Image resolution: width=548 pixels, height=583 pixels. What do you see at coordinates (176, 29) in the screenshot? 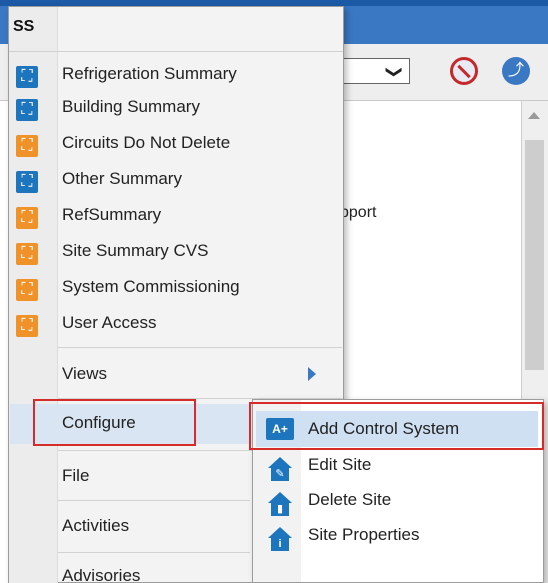
I see `menu-header` at bounding box center [176, 29].